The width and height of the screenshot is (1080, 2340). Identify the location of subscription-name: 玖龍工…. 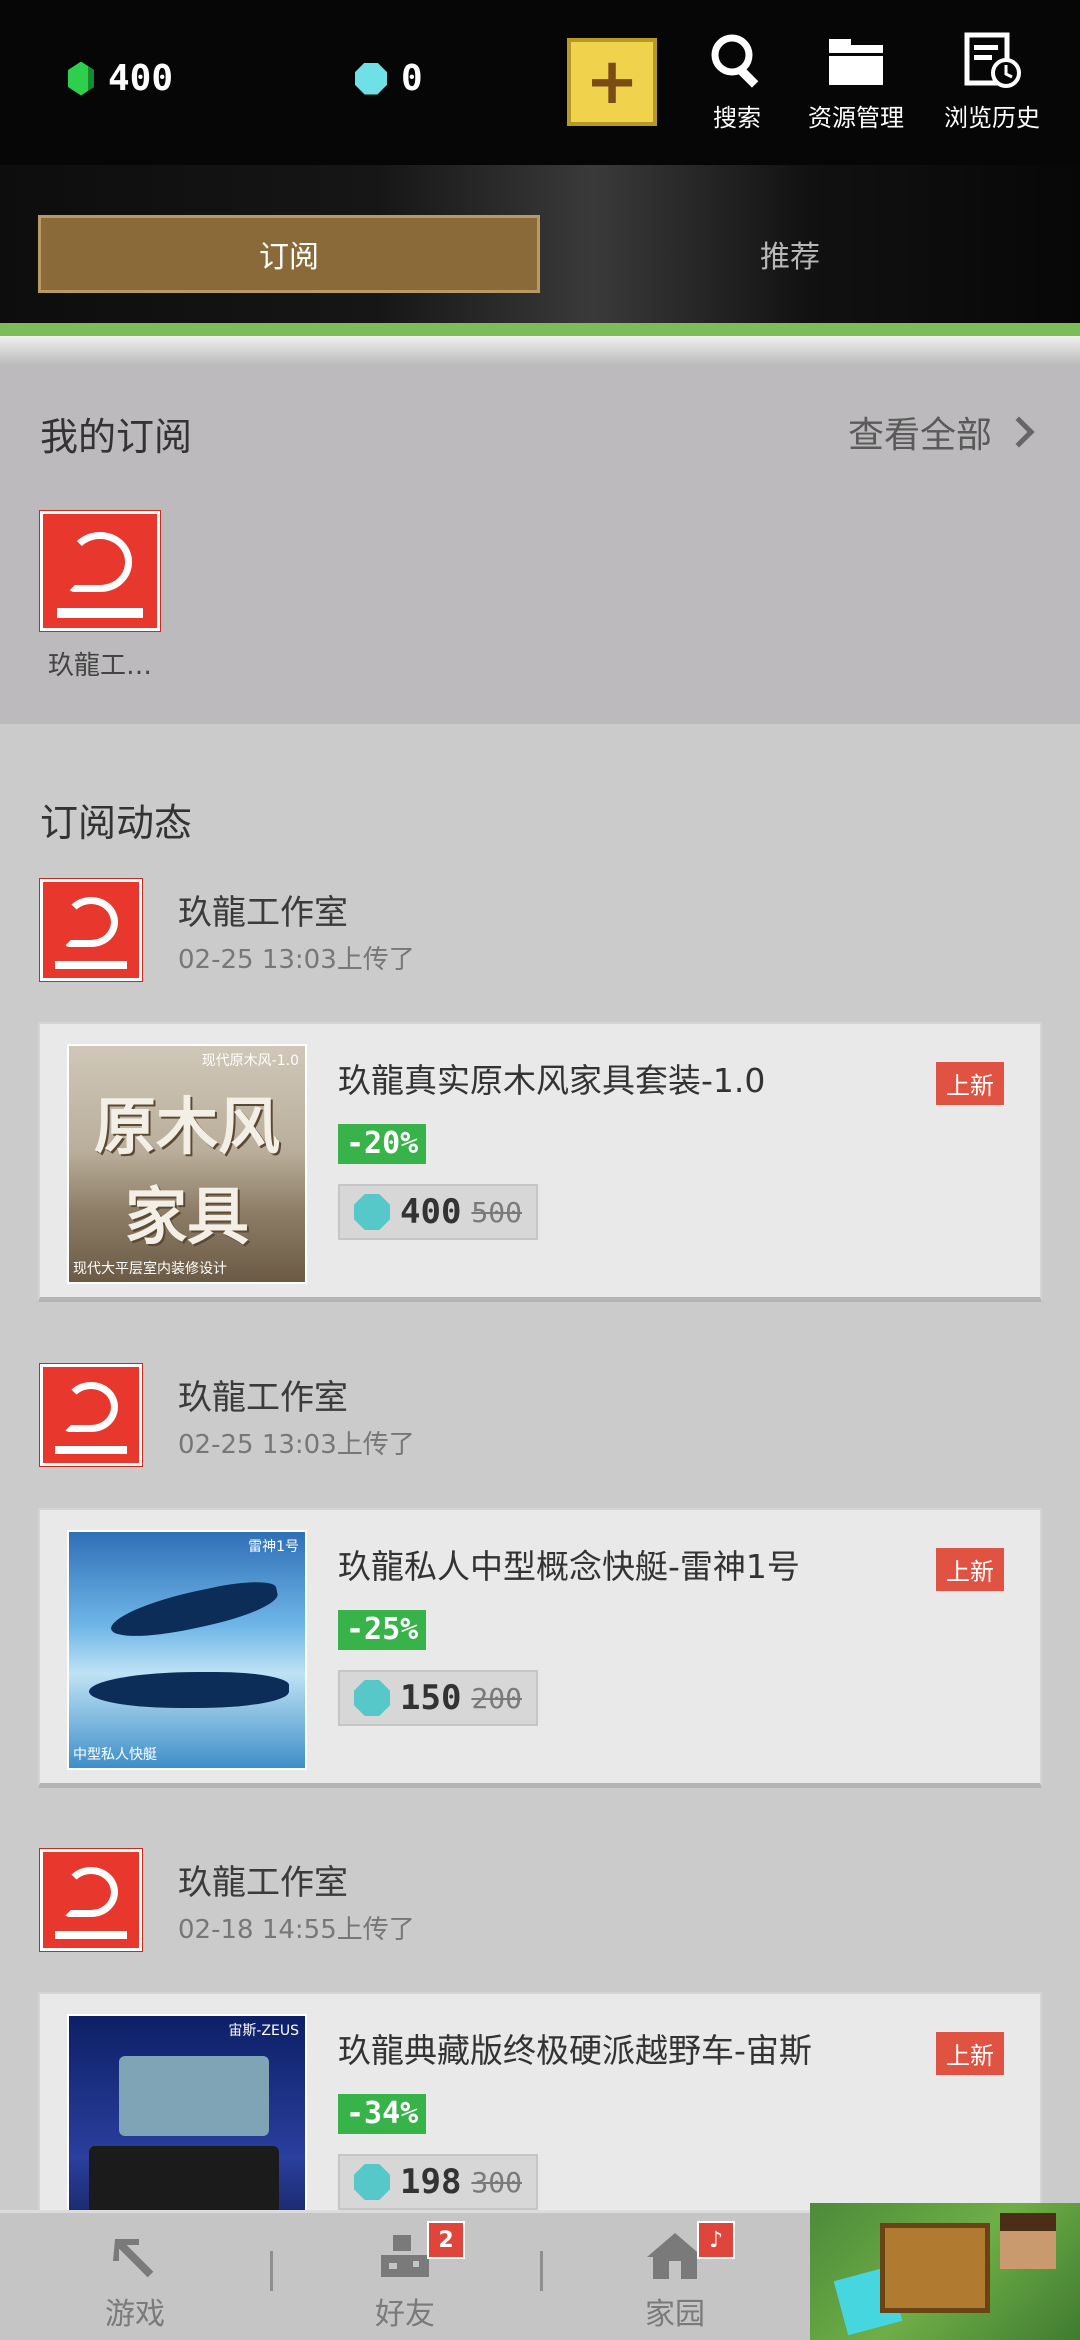
(99, 666).